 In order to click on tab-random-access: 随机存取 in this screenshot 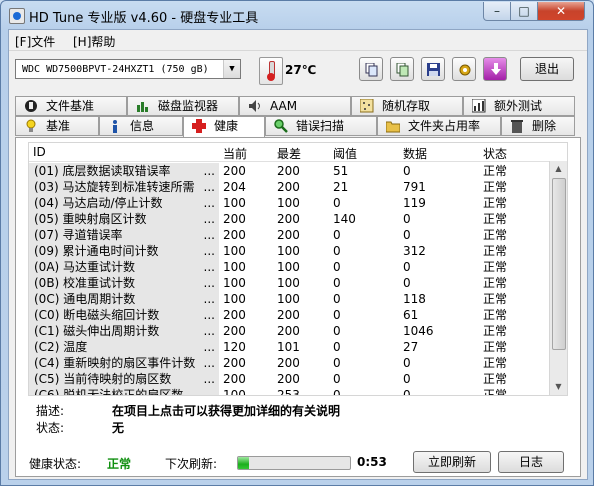, I will do `click(407, 106)`.